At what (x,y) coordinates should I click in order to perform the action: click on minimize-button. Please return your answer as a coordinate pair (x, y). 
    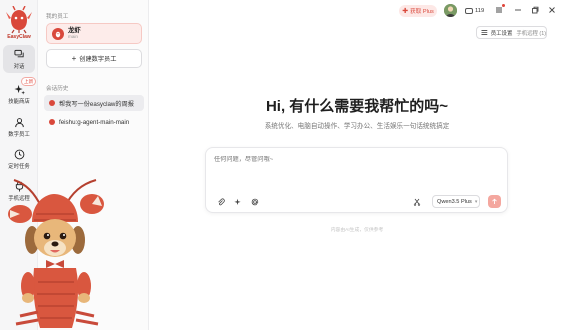
    Looking at the image, I should click on (518, 10).